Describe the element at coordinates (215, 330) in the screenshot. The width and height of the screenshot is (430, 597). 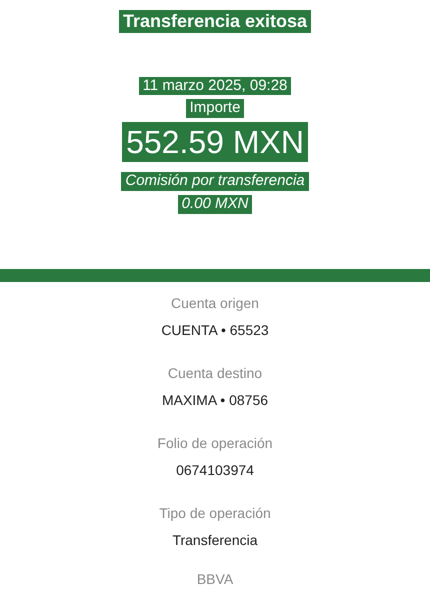
I see `detail-value: CUENTA • 65523` at that location.